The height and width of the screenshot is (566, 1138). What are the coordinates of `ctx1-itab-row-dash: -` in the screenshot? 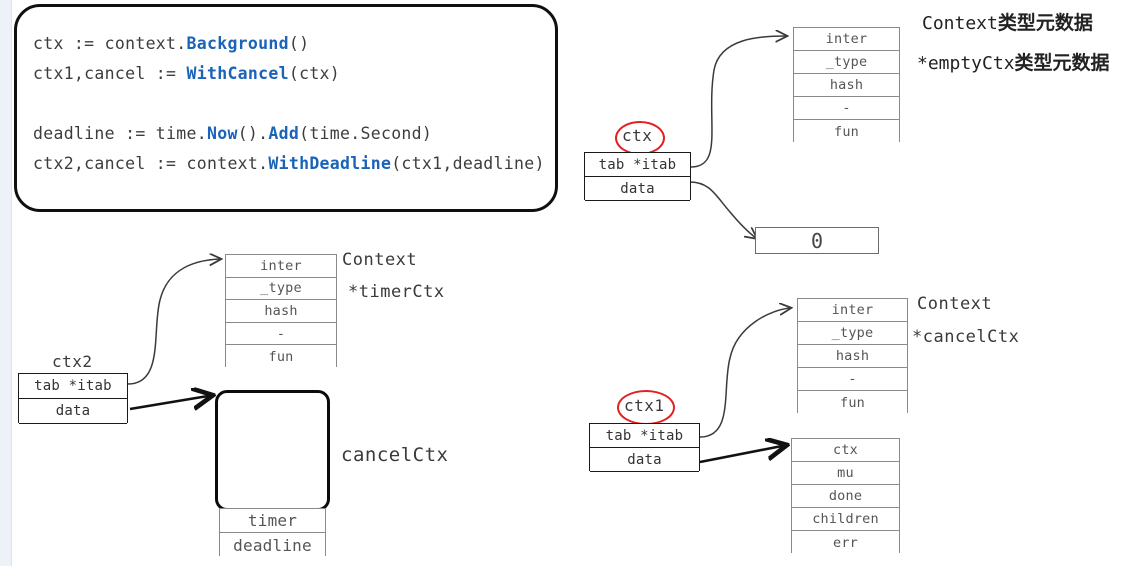 It's located at (852, 379).